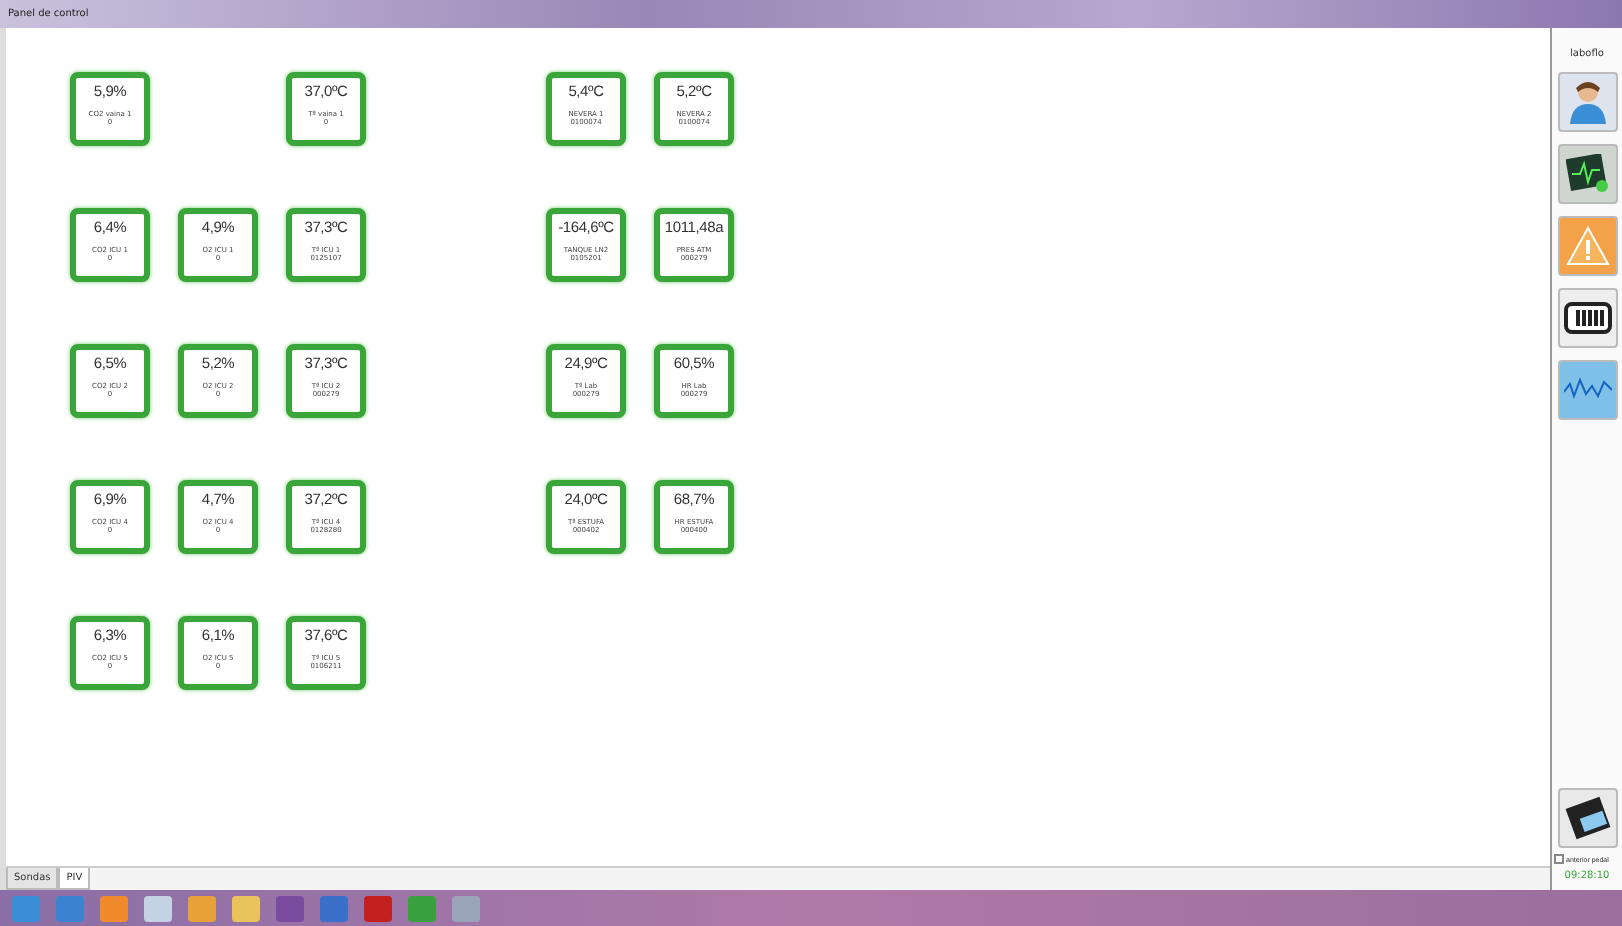 This screenshot has width=1622, height=926. I want to click on barcode-icon, so click(1587, 318).